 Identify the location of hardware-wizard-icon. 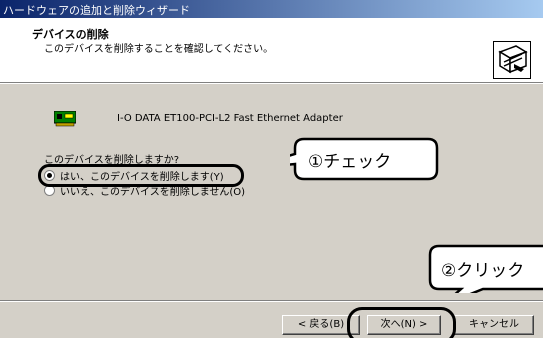
(512, 60).